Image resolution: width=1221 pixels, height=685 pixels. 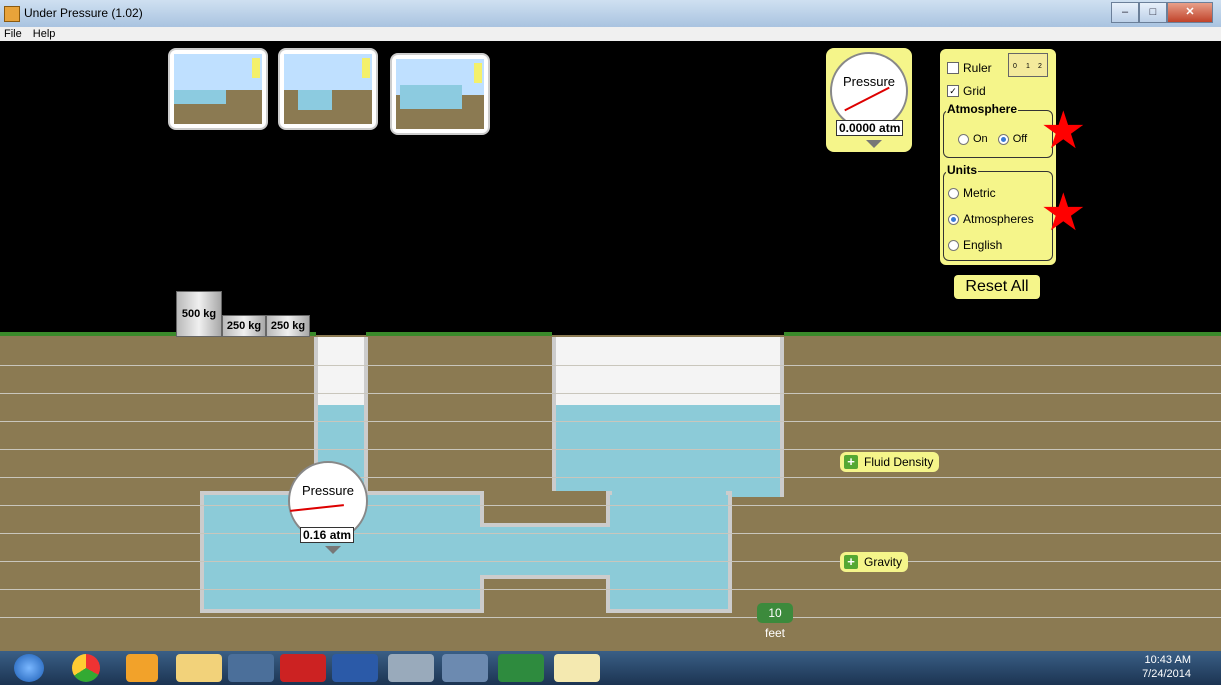 I want to click on clock-time: 10:43 AM, so click(x=1167, y=660).